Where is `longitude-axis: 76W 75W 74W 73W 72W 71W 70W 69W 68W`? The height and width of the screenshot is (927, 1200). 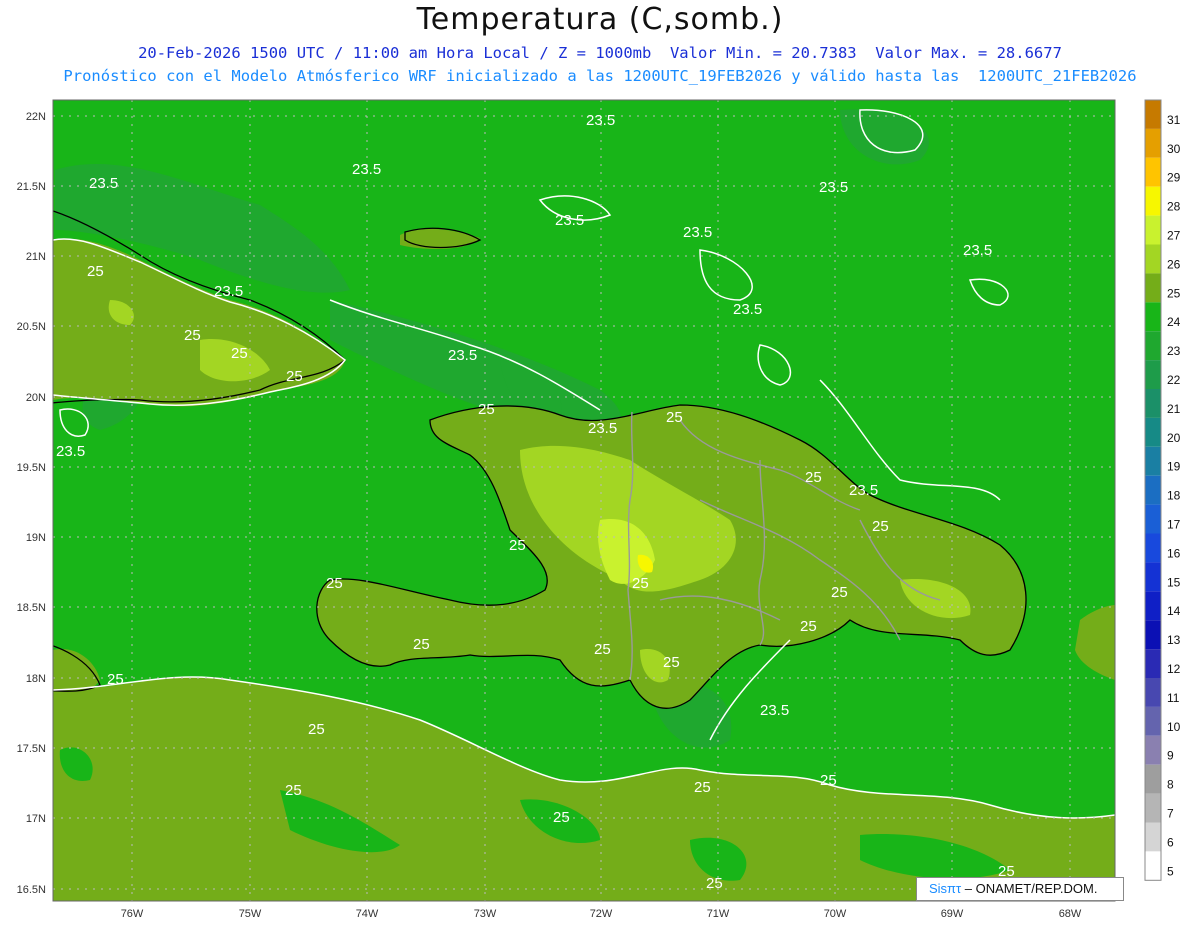 longitude-axis: 76W 75W 74W 73W 72W 71W 70W 69W 68W is located at coordinates (601, 914).